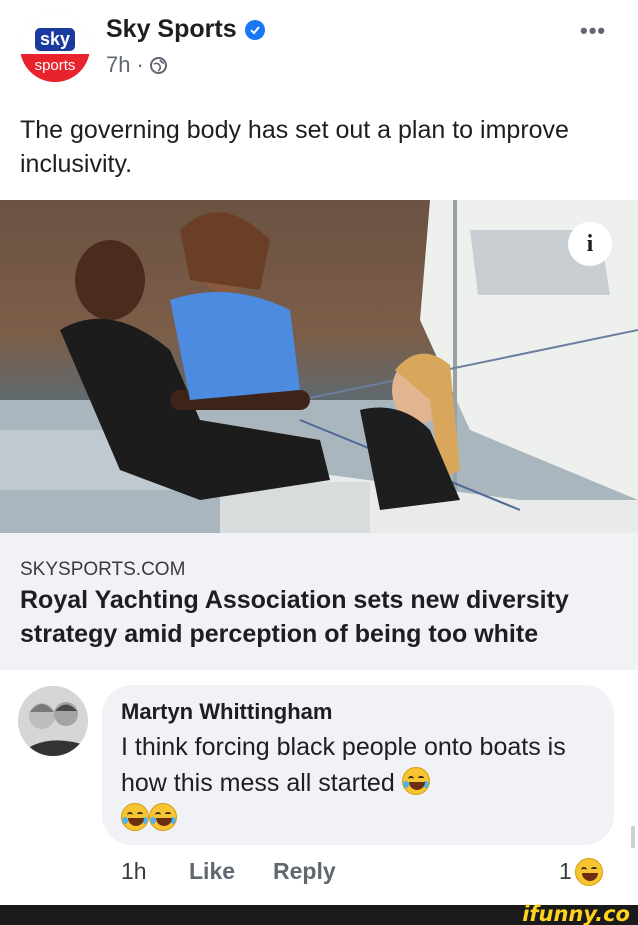 Image resolution: width=638 pixels, height=925 pixels. What do you see at coordinates (565, 871) in the screenshot?
I see `reaction-count: 1` at bounding box center [565, 871].